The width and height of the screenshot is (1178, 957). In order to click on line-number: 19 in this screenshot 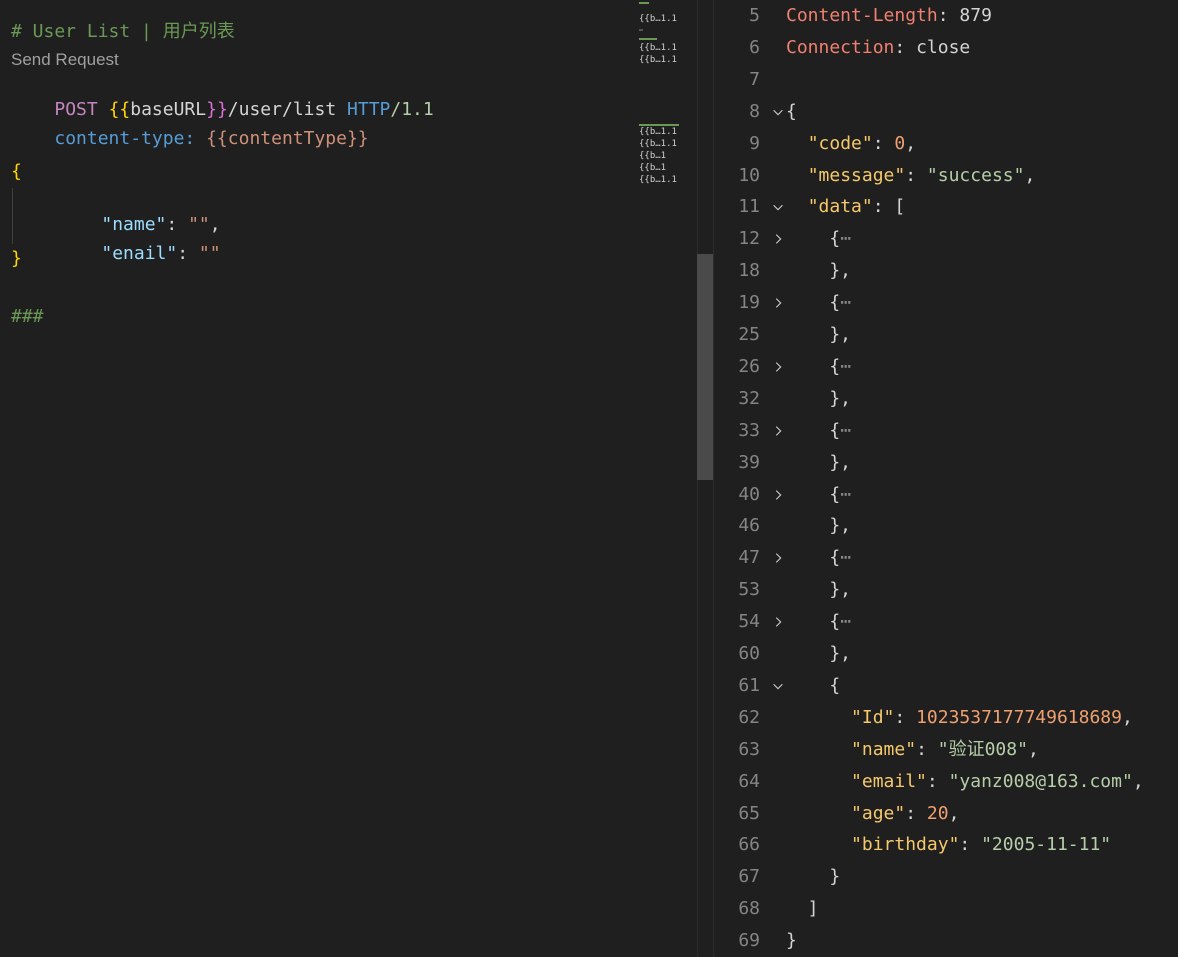, I will do `click(749, 303)`.